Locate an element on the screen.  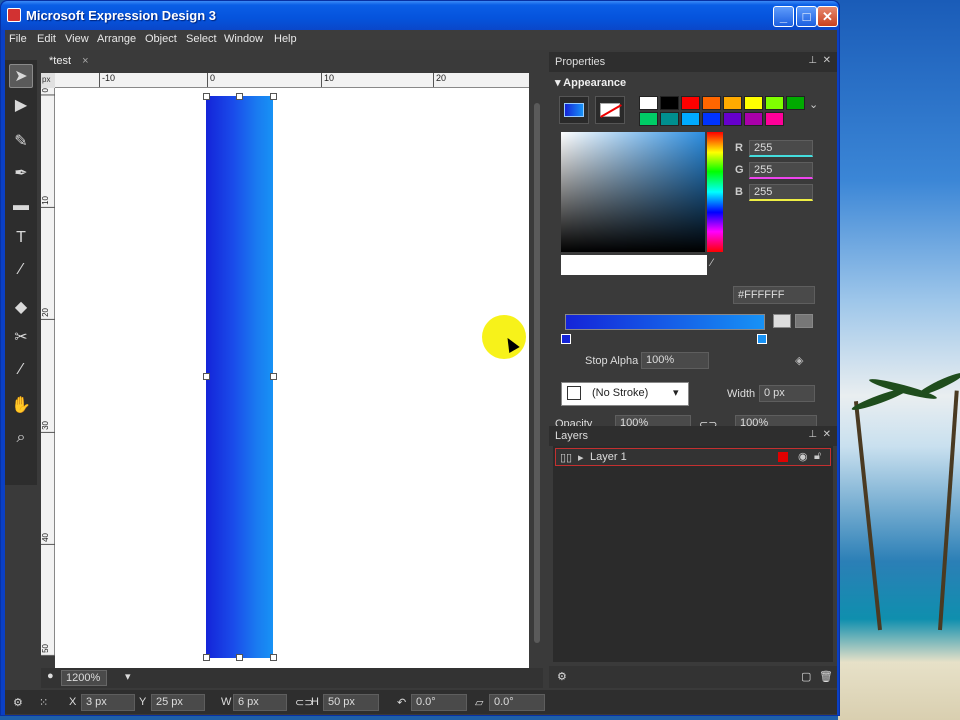
pen-icon: ✒ is located at coordinates (21, 174).